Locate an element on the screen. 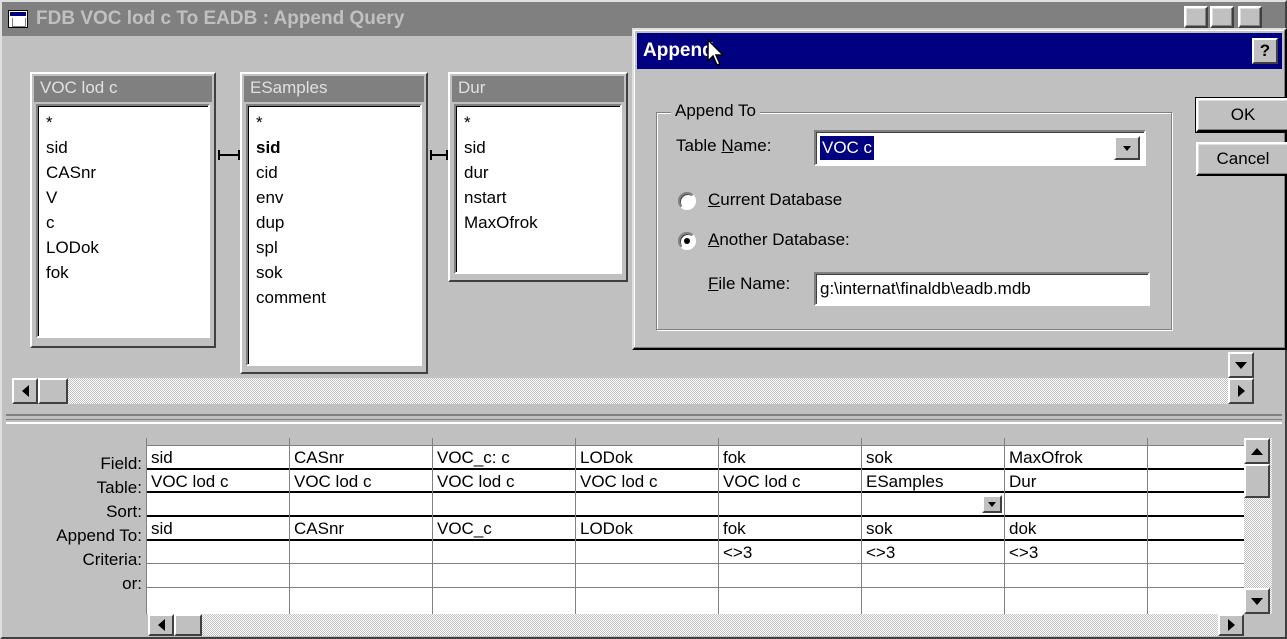 The height and width of the screenshot is (639, 1287). table-cell: Dur is located at coordinates (1076, 482).